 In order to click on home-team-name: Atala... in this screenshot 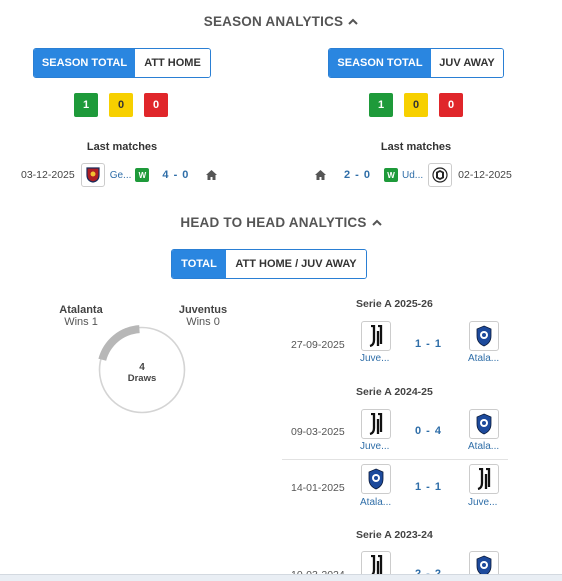, I will do `click(375, 502)`.